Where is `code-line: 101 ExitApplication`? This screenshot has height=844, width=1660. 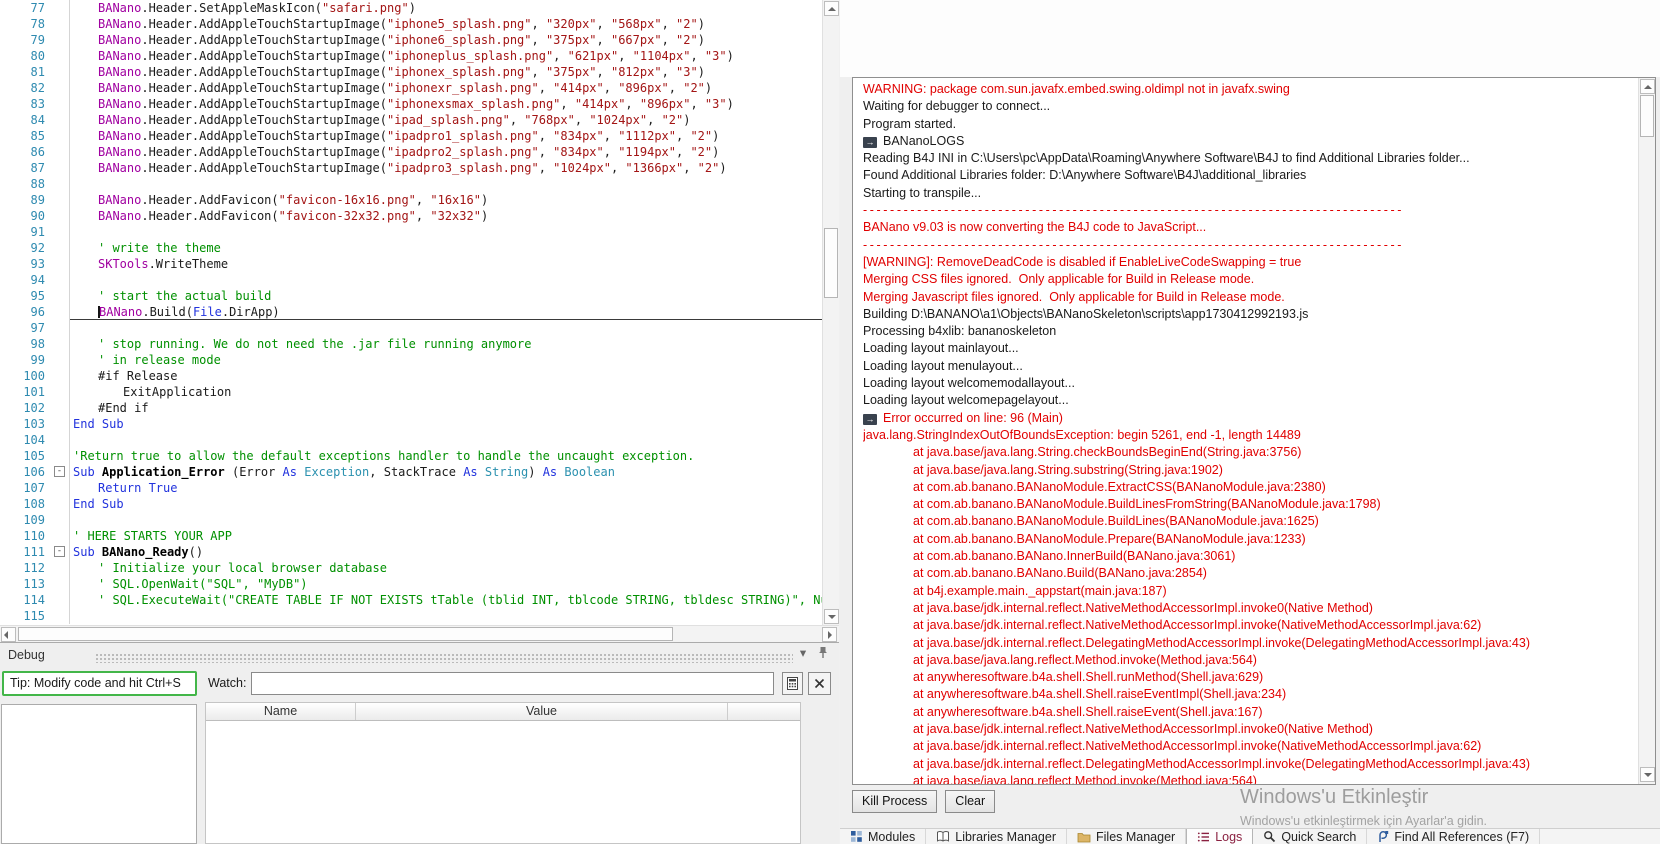 code-line: 101 ExitApplication is located at coordinates (411, 392).